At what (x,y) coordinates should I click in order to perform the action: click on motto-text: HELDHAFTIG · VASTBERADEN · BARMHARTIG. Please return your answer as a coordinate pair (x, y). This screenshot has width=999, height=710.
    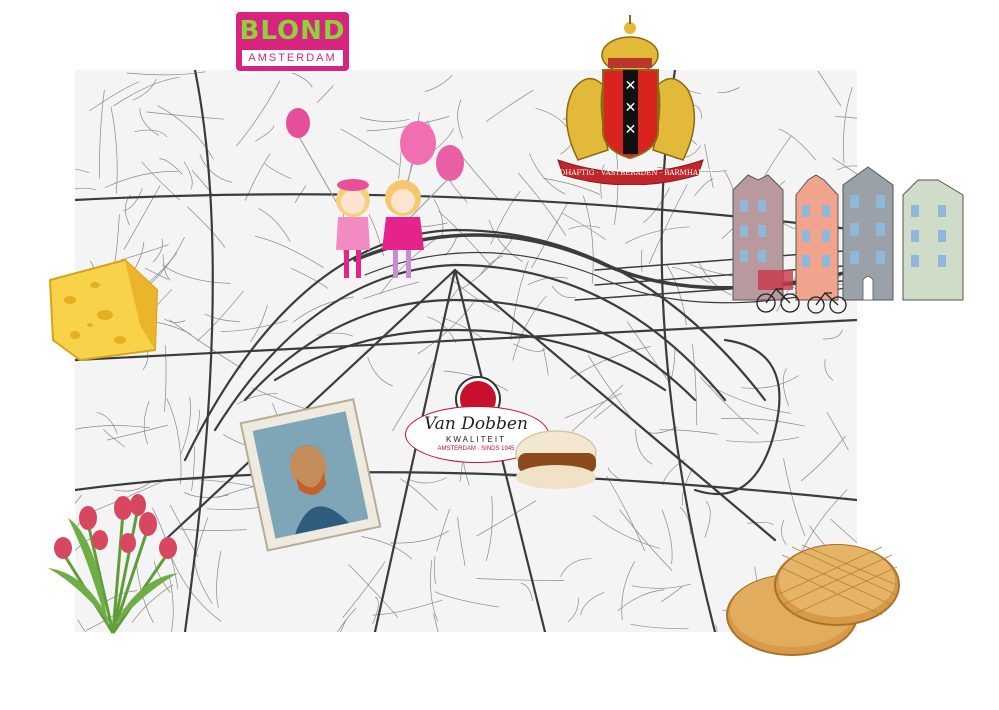
    Looking at the image, I should click on (630, 173).